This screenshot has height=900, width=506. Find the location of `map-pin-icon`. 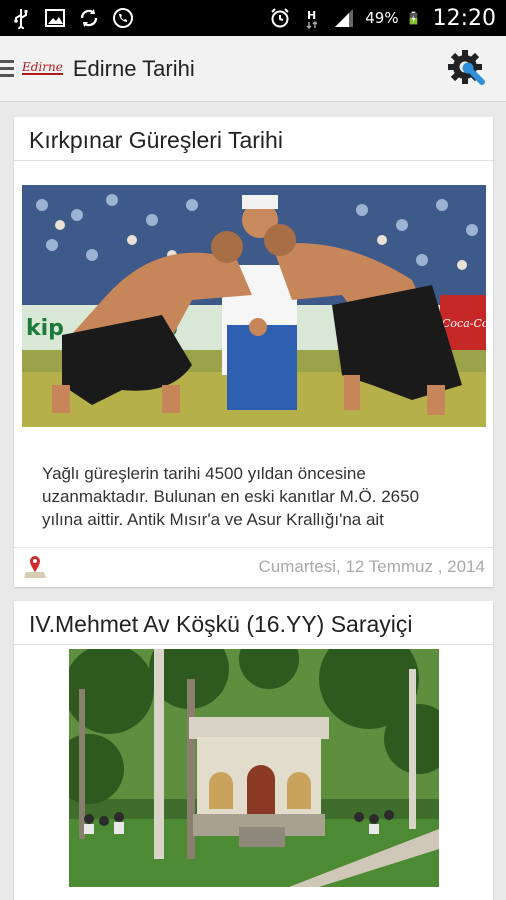

map-pin-icon is located at coordinates (35, 567).